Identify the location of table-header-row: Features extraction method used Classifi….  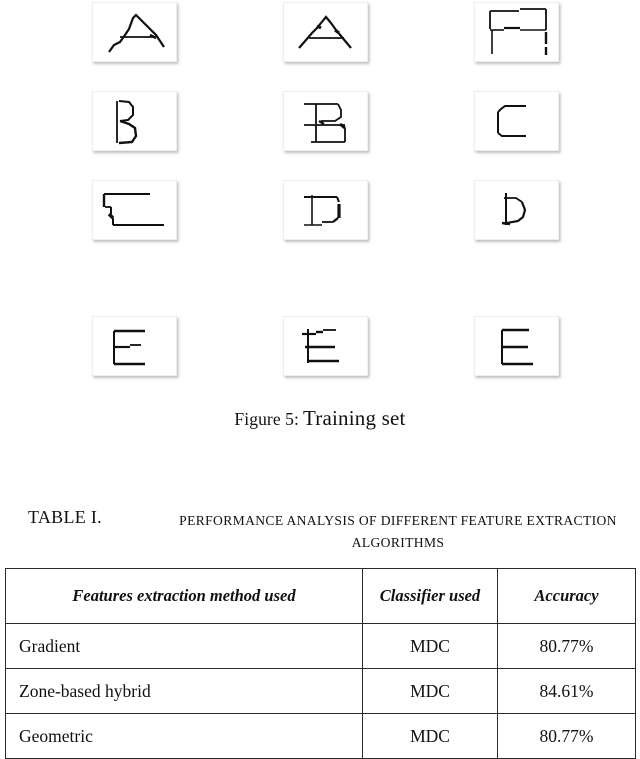
(320, 596).